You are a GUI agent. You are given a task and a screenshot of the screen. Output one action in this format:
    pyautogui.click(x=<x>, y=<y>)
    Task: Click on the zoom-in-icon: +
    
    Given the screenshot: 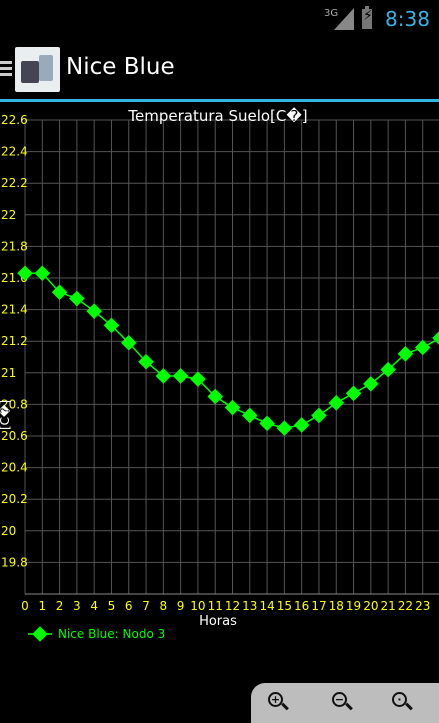 What is the action you would take?
    pyautogui.click(x=279, y=703)
    